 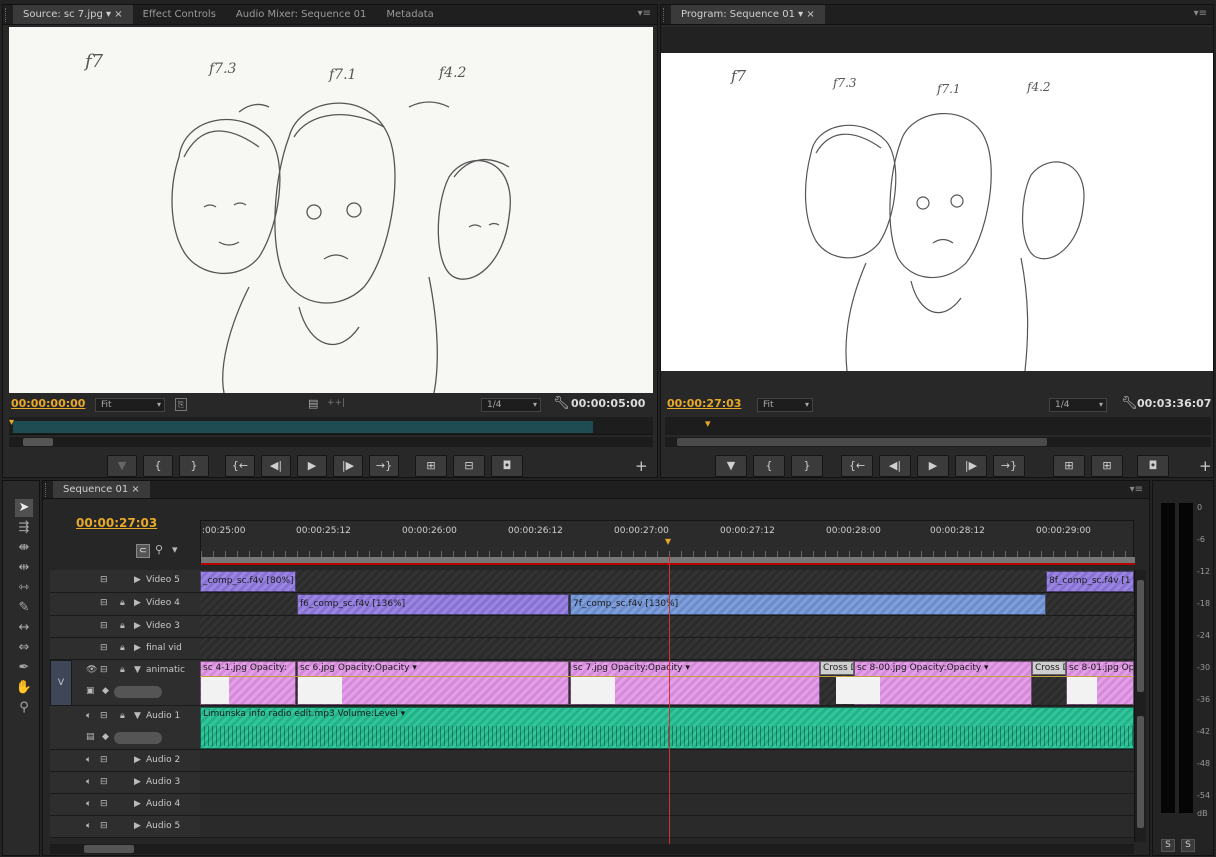 I want to click on display-style-icon: ▣, so click(x=90, y=691).